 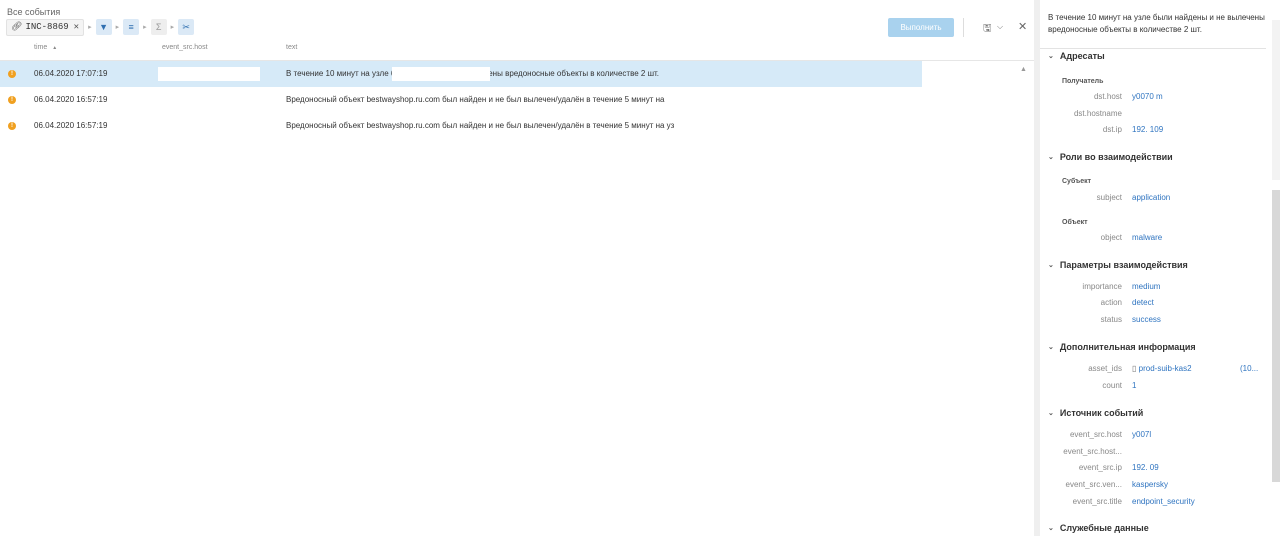 What do you see at coordinates (17, 27) in the screenshot?
I see `link-icon: 🔗︎` at bounding box center [17, 27].